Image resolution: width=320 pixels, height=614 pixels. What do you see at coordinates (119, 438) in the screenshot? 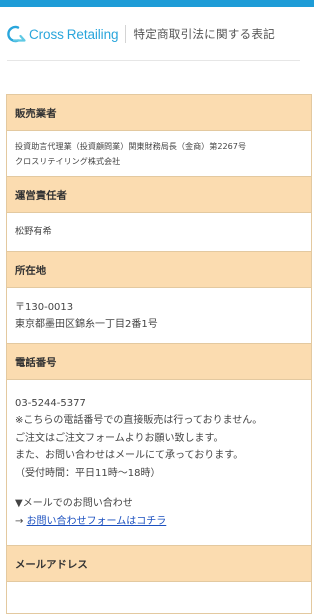
I see `phone-note-2: ご注文はご注文フォームよりお願い致します。` at bounding box center [119, 438].